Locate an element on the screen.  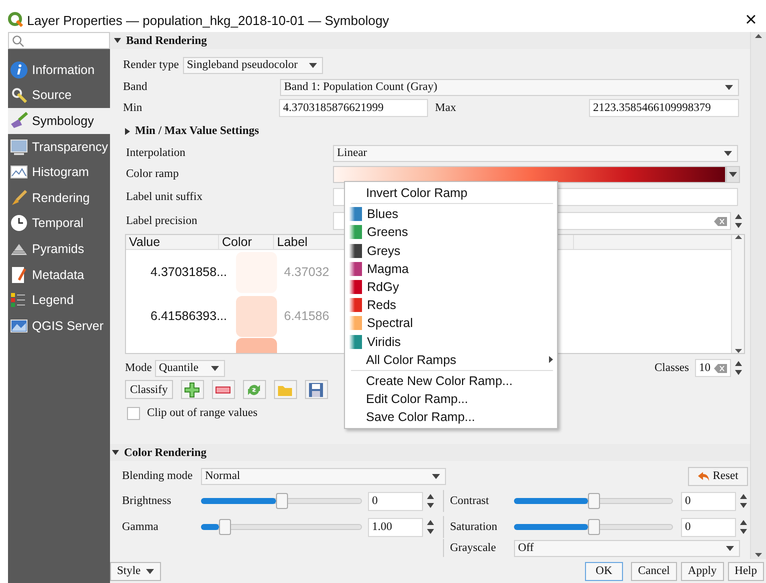
field-label: Gamma is located at coordinates (141, 527).